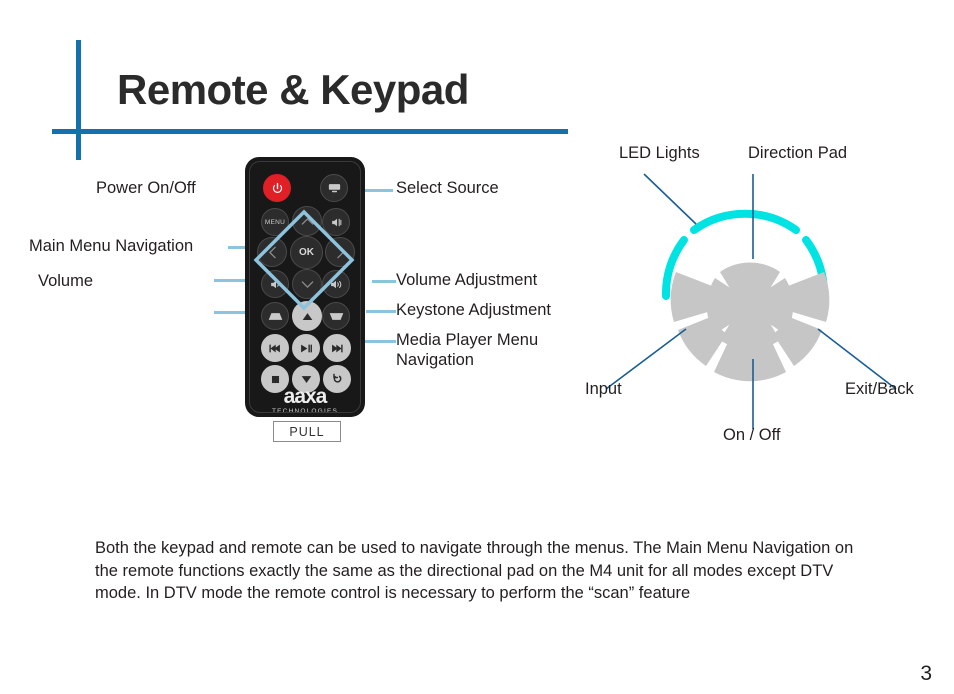 This screenshot has width=954, height=694. I want to click on speaker-mute-icon, so click(336, 222).